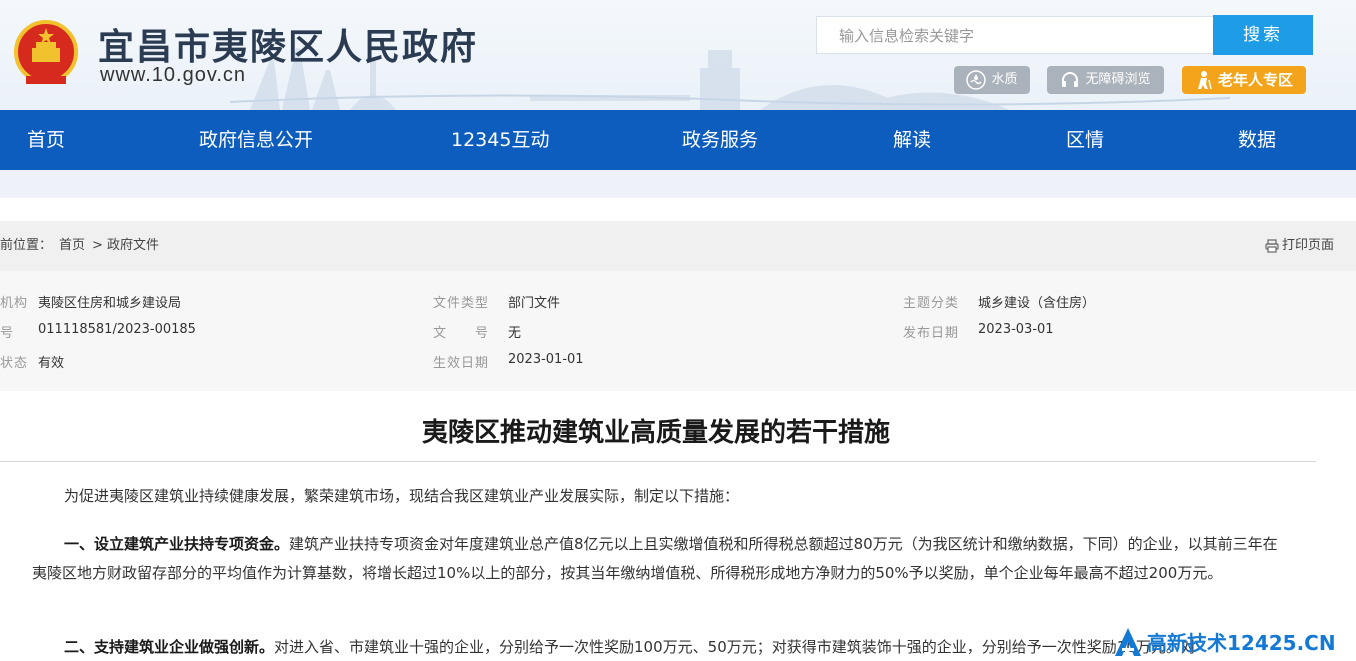 The width and height of the screenshot is (1356, 661). Describe the element at coordinates (1263, 35) in the screenshot. I see `search-button: 搜索` at that location.